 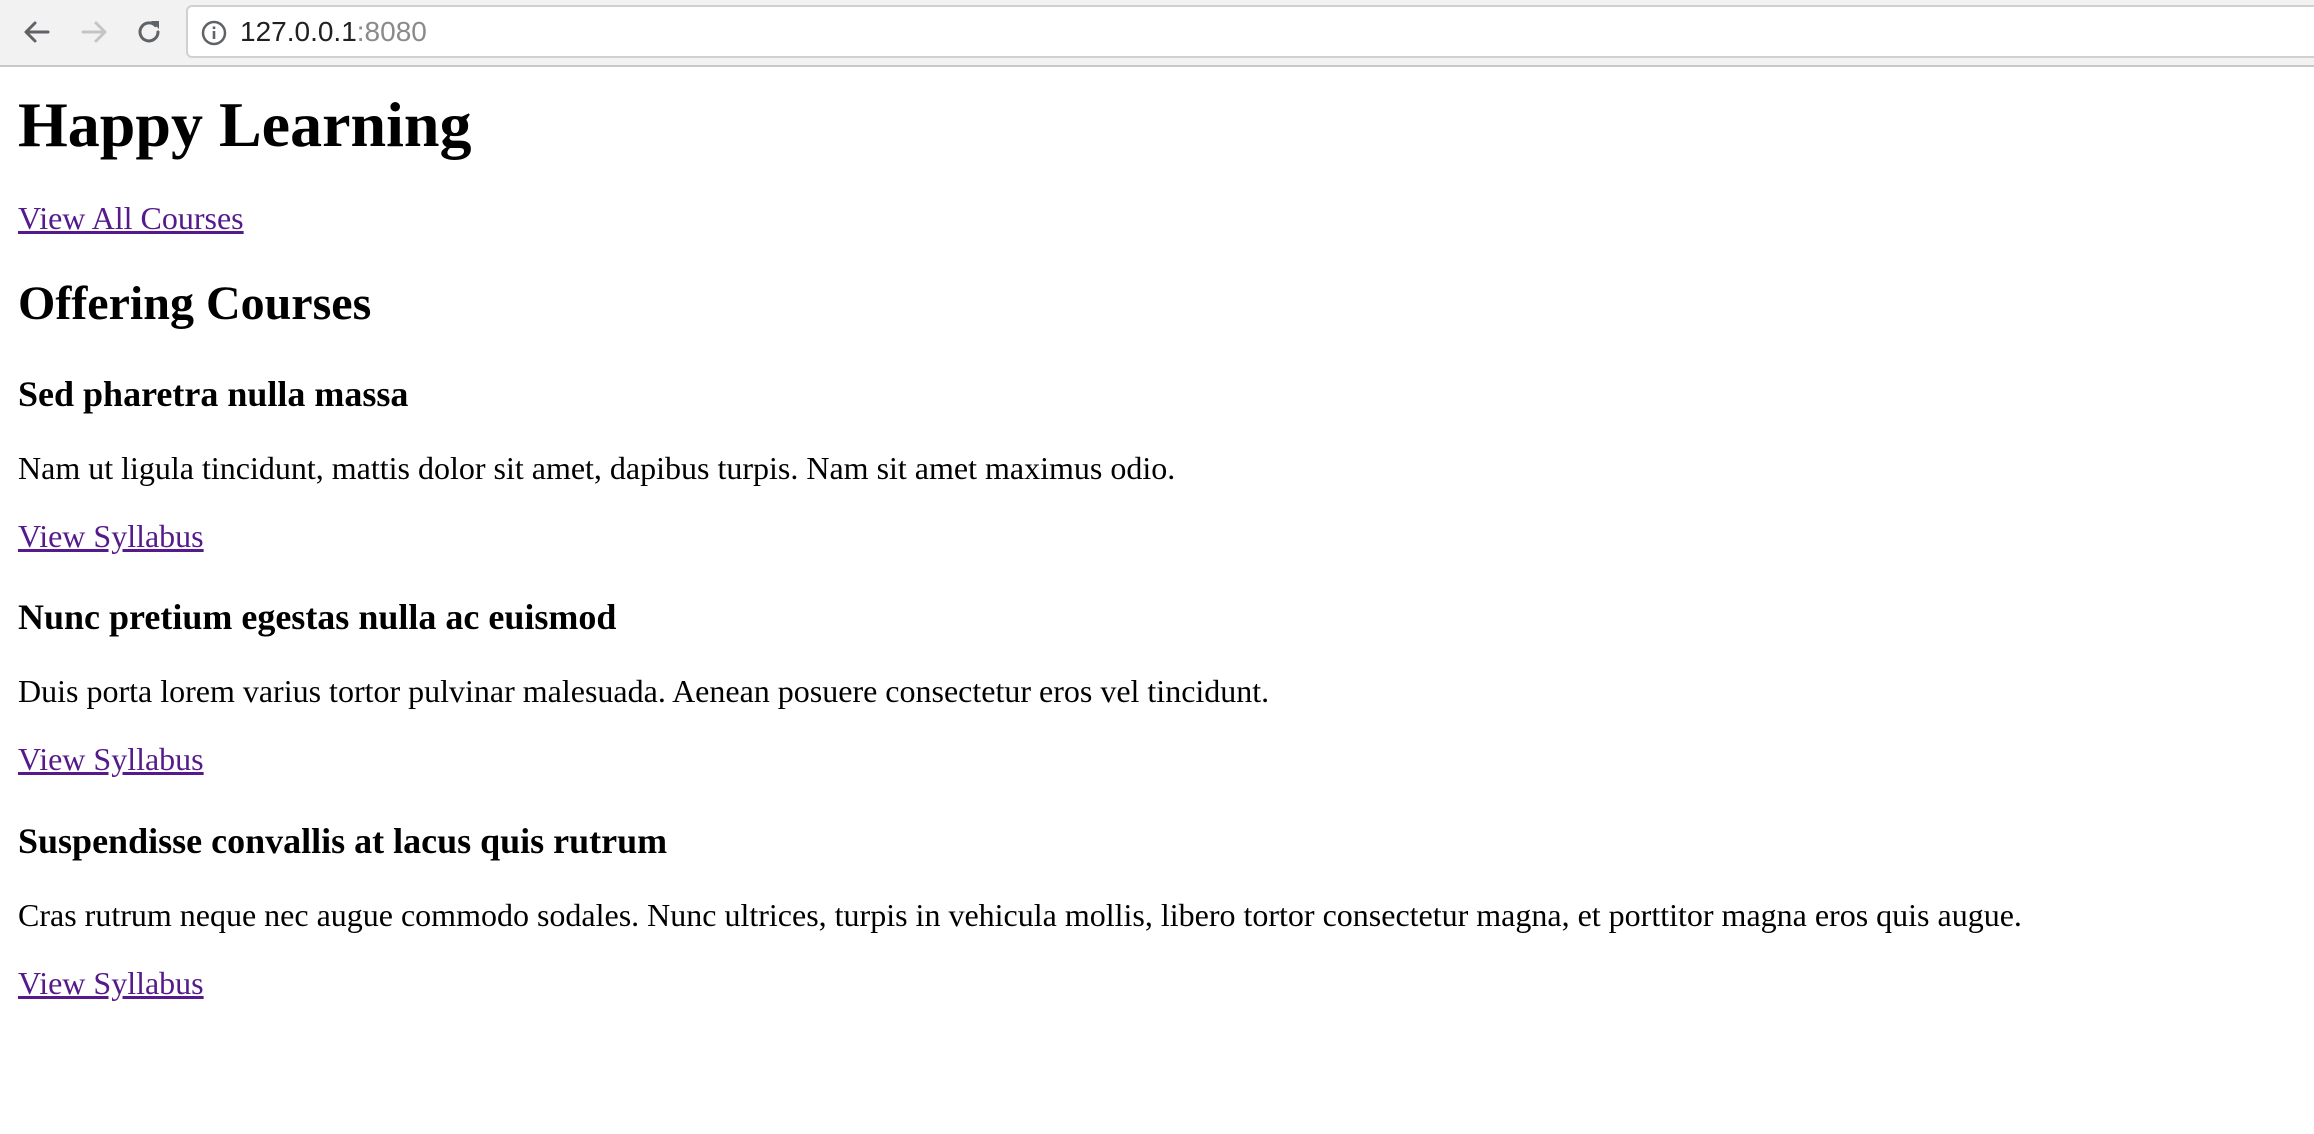 I want to click on reload-button, so click(x=149, y=32).